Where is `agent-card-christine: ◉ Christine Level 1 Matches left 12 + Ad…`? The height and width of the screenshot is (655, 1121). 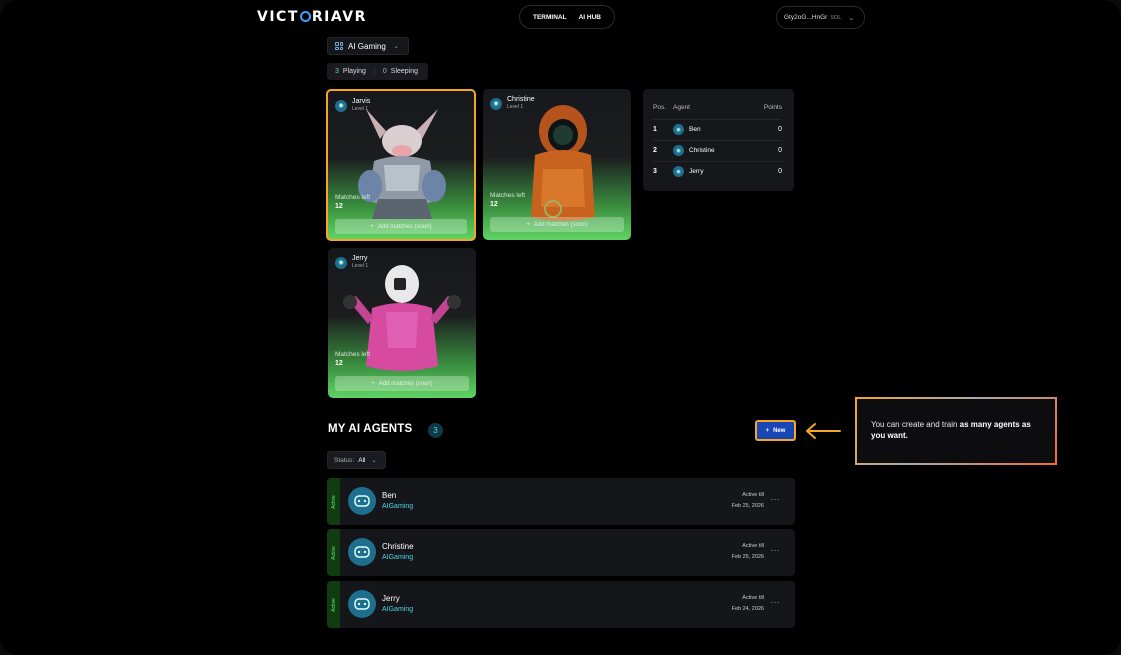
agent-card-christine: ◉ Christine Level 1 Matches left 12 + Ad… is located at coordinates (557, 164).